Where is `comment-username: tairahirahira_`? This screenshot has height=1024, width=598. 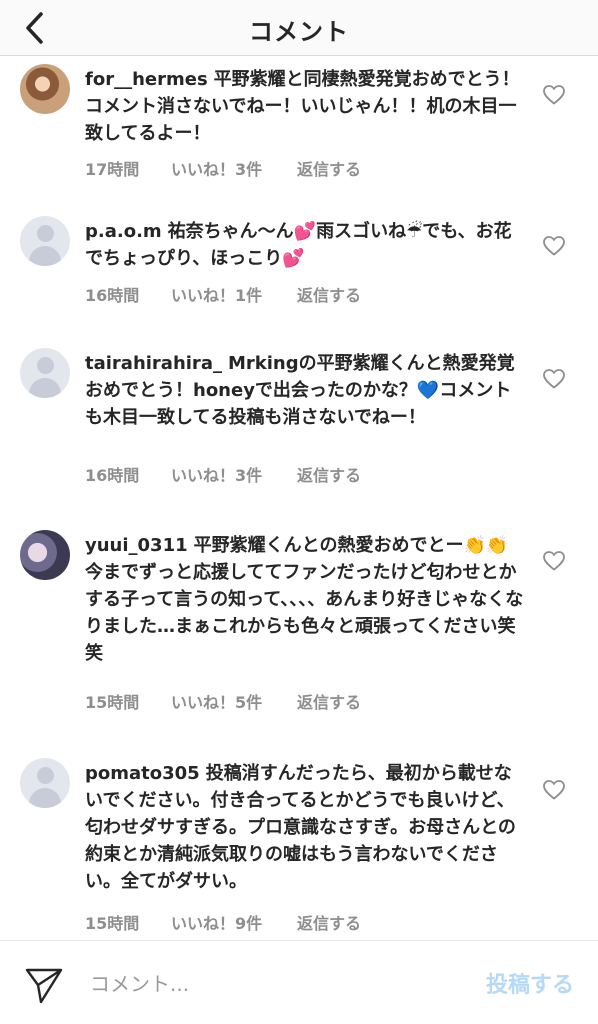
comment-username: tairahirahira_ is located at coordinates (153, 363).